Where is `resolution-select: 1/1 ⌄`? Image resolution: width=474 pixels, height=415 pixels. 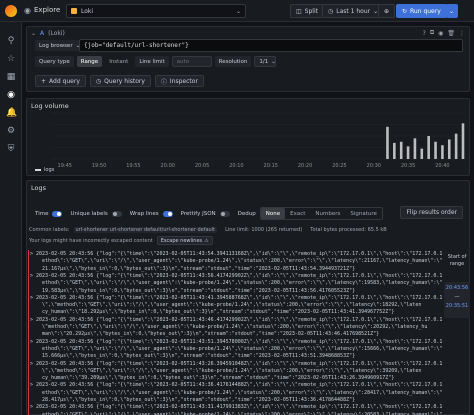 resolution-select: 1/1 ⌄ is located at coordinates (265, 61).